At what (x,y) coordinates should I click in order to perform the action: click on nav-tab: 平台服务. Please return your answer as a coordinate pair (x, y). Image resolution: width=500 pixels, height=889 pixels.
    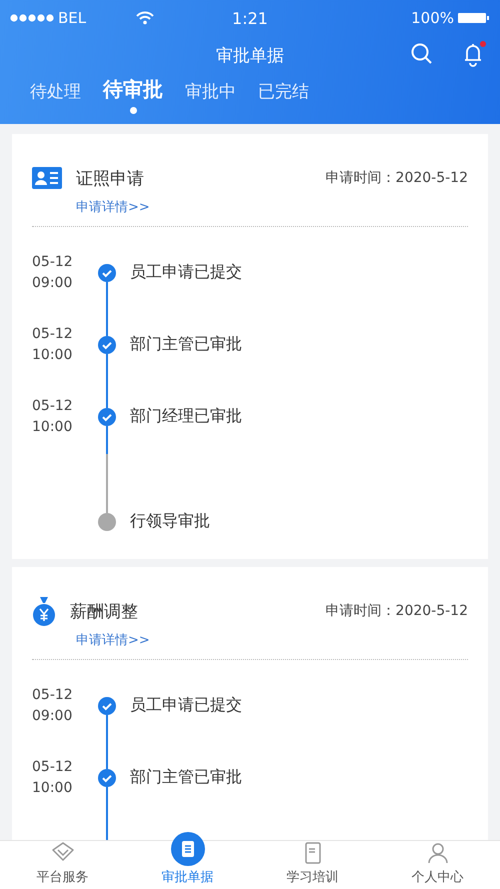
    Looking at the image, I should click on (62, 865).